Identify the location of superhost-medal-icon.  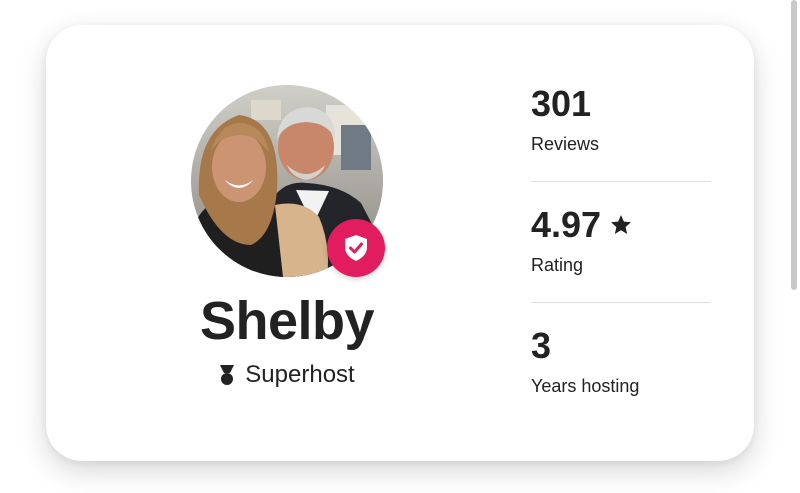
(227, 375).